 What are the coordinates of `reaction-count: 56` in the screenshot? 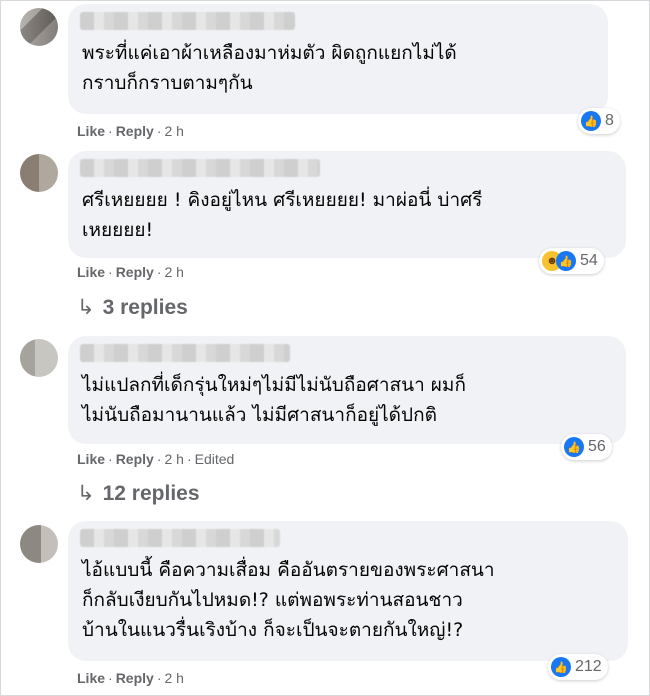 It's located at (597, 446).